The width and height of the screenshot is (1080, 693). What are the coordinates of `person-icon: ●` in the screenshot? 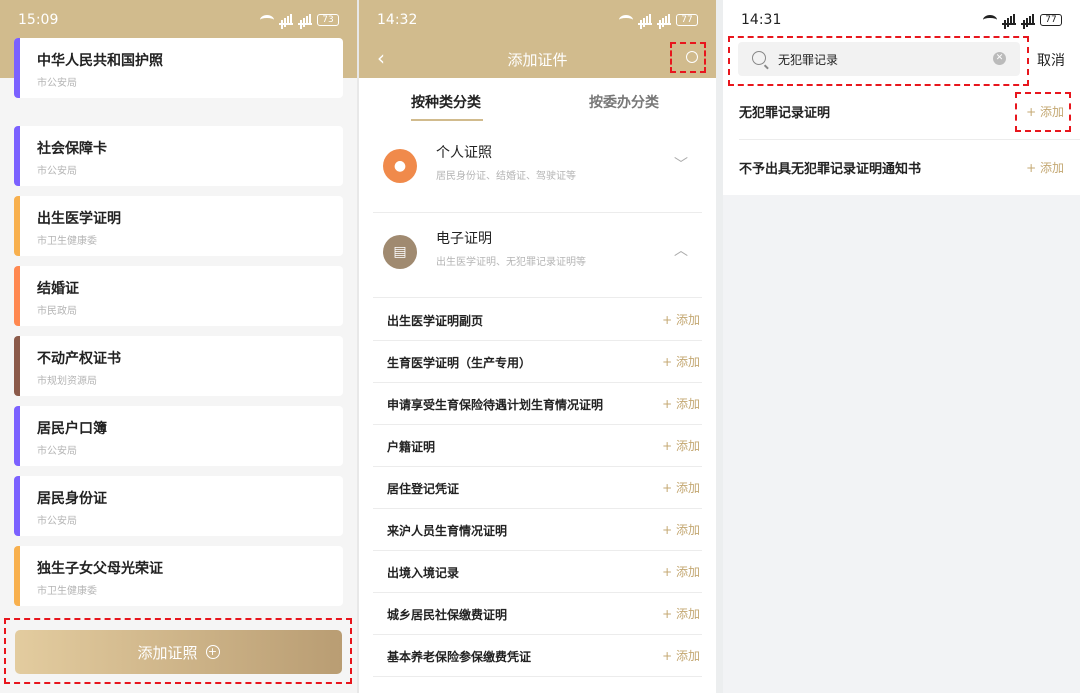 It's located at (400, 166).